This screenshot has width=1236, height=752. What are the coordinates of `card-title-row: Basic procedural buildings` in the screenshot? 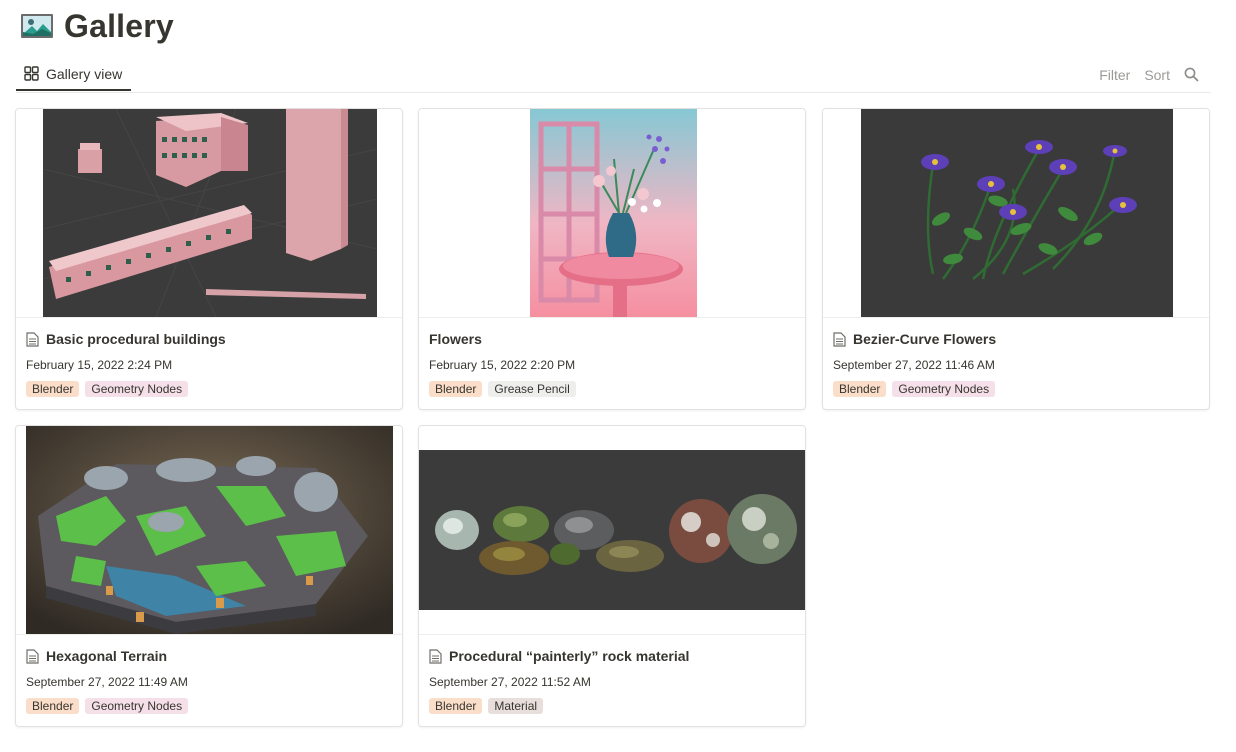 It's located at (209, 333).